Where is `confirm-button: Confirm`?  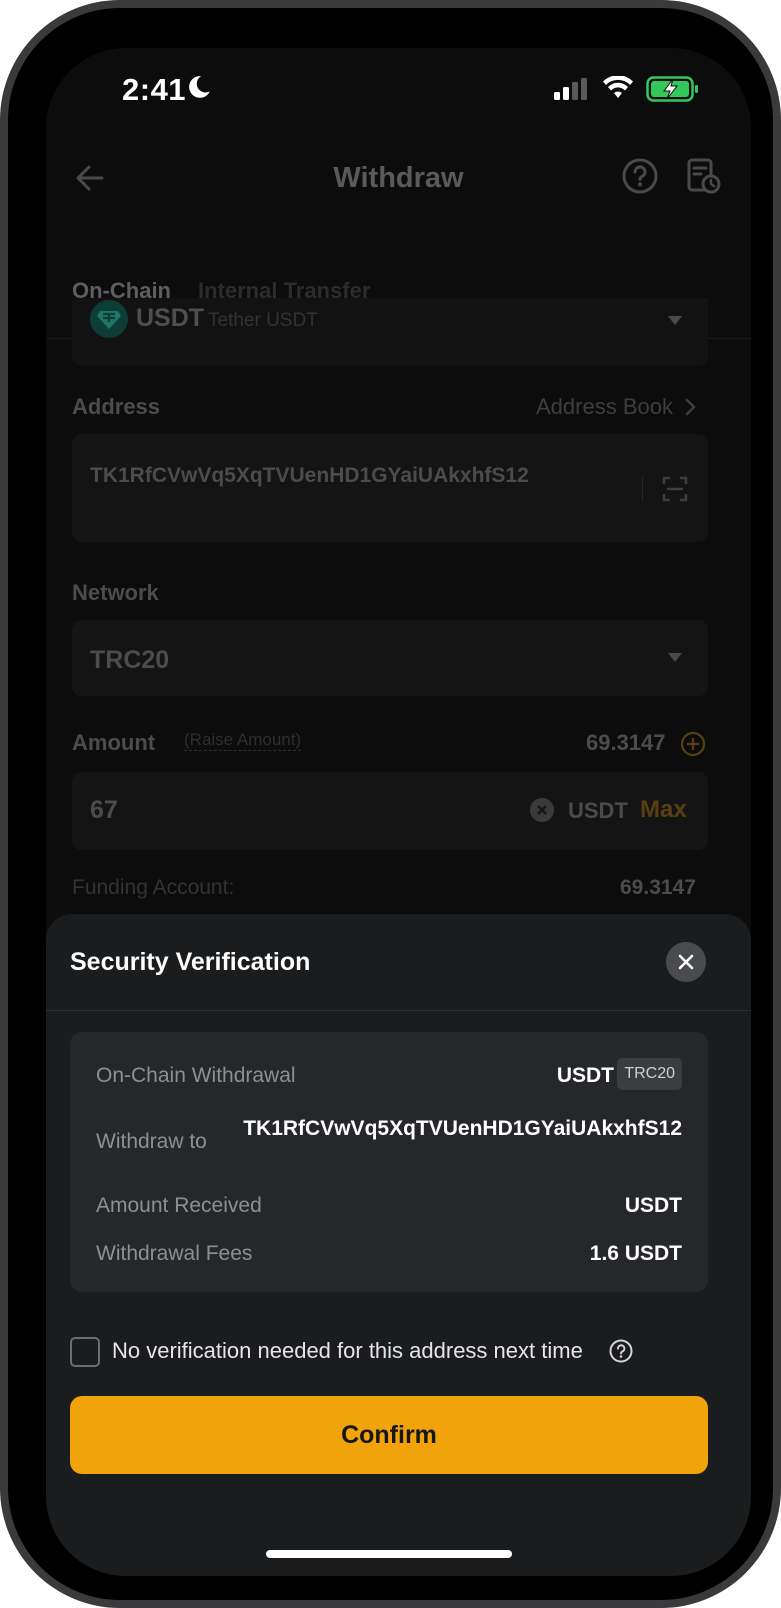
confirm-button: Confirm is located at coordinates (389, 1435).